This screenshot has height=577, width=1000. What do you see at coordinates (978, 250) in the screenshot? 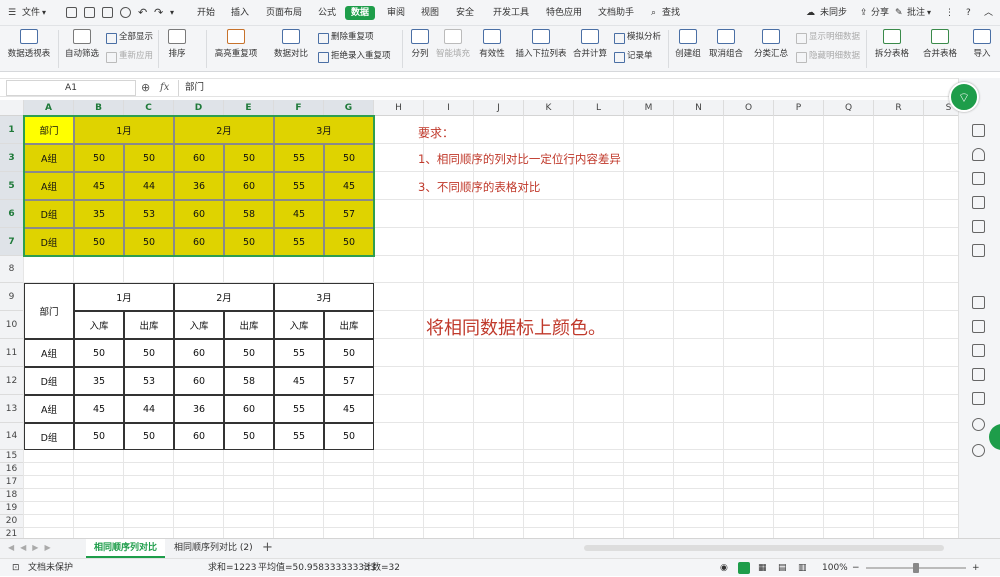
I see `magic-icon` at bounding box center [978, 250].